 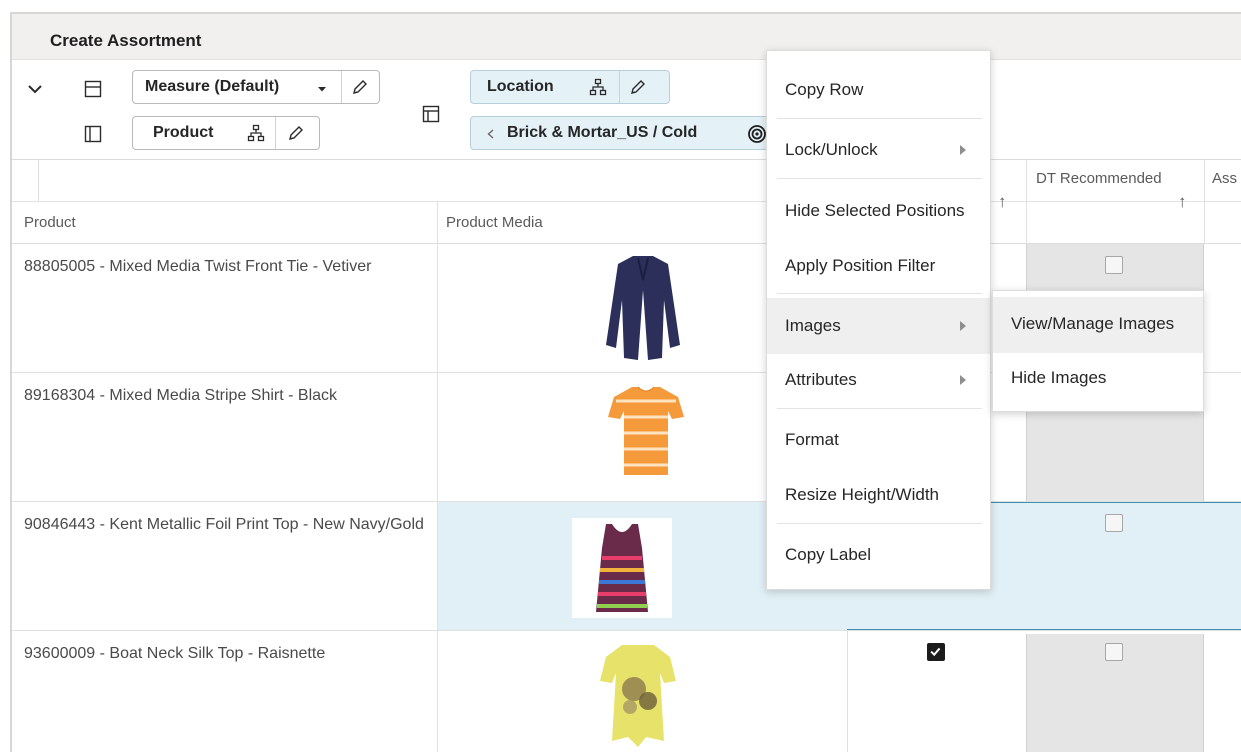 I want to click on striped-shirt-product-image, so click(x=646, y=430).